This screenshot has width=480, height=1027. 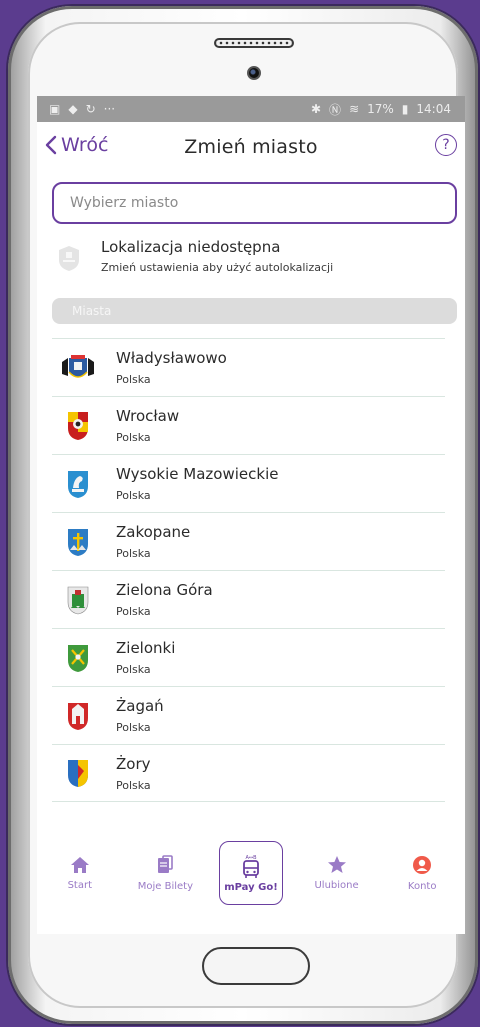 What do you see at coordinates (166, 863) in the screenshot?
I see `tickets-icon` at bounding box center [166, 863].